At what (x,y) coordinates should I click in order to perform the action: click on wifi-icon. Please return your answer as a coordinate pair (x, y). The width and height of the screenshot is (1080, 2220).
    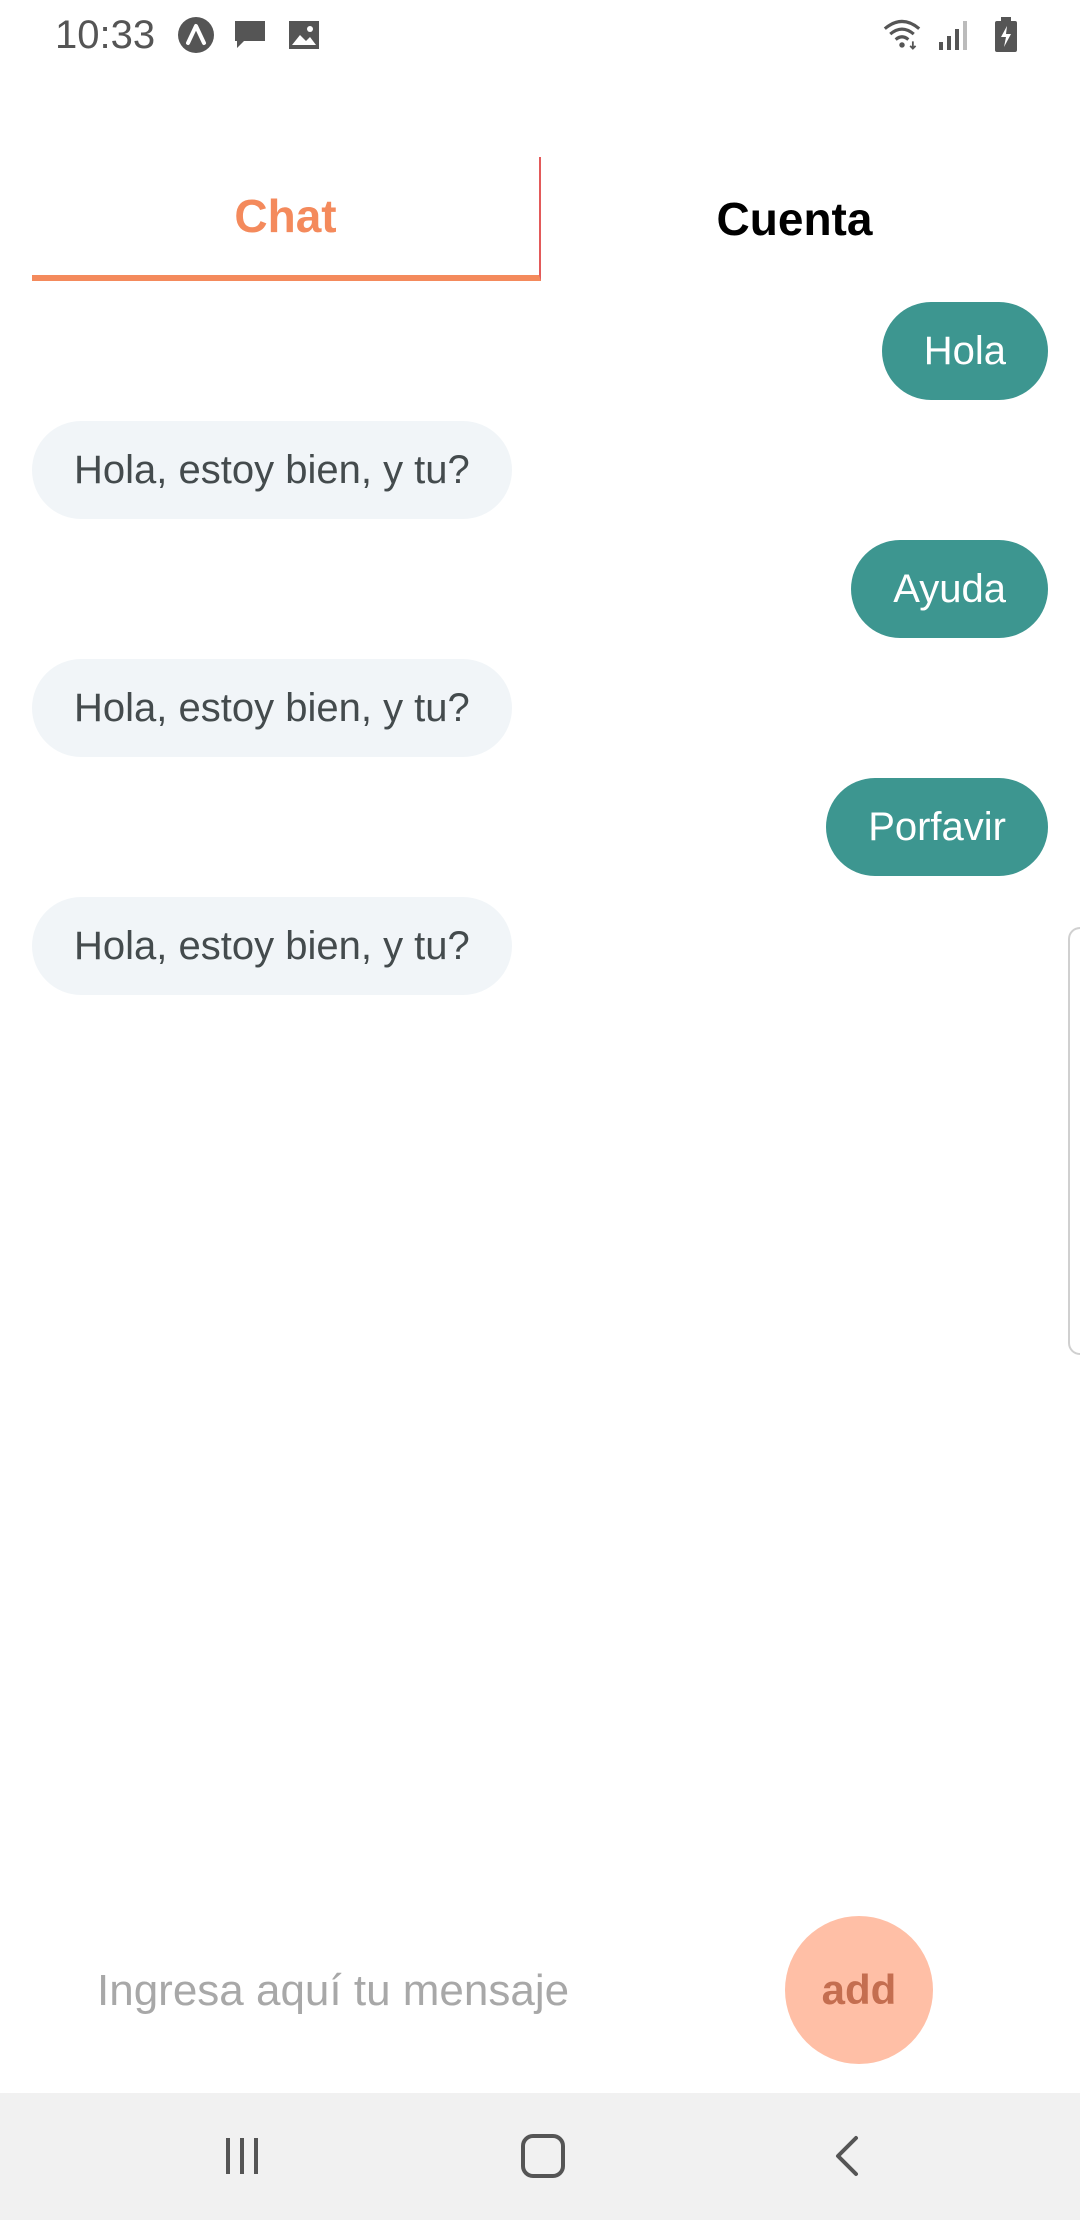
    Looking at the image, I should click on (902, 35).